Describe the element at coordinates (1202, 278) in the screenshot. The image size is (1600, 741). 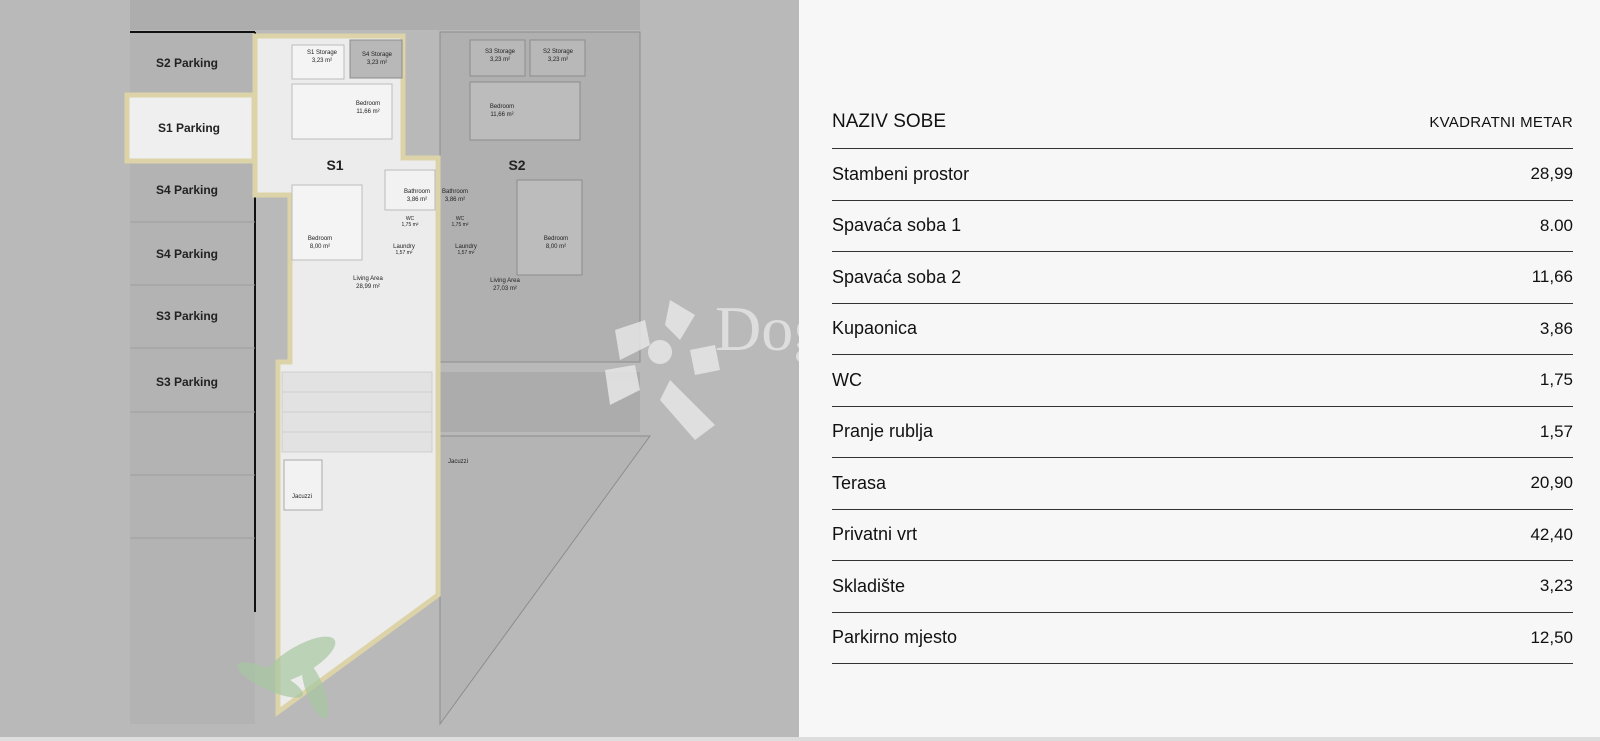
I see `table-row: Spavaća soba 2 11,66` at that location.